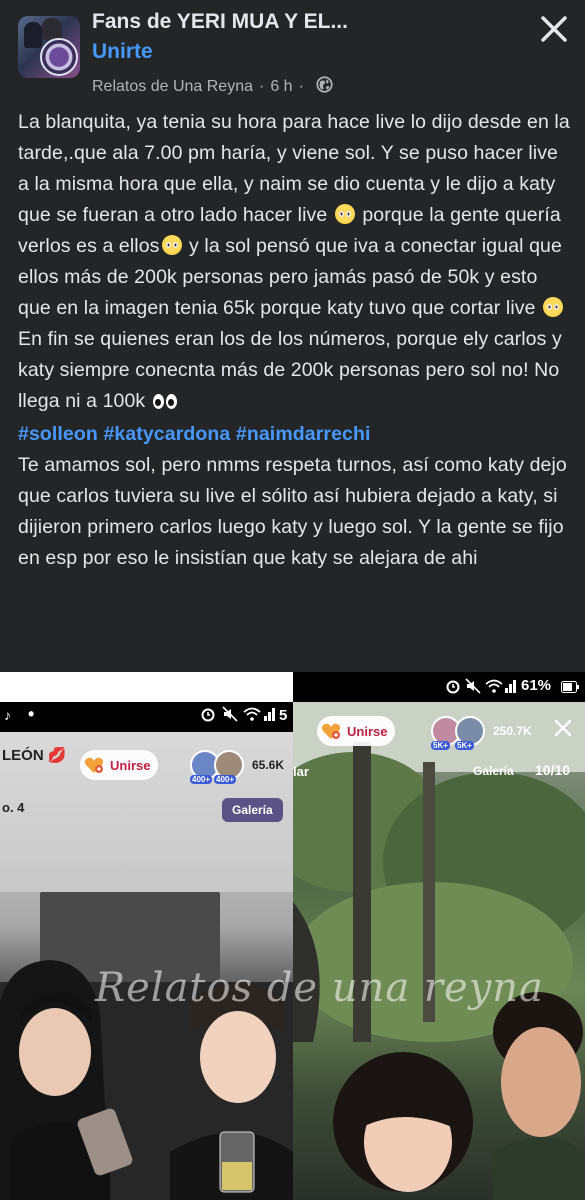 This screenshot has height=1200, width=585. What do you see at coordinates (493, 771) in the screenshot?
I see `galeria-label: Galería` at bounding box center [493, 771].